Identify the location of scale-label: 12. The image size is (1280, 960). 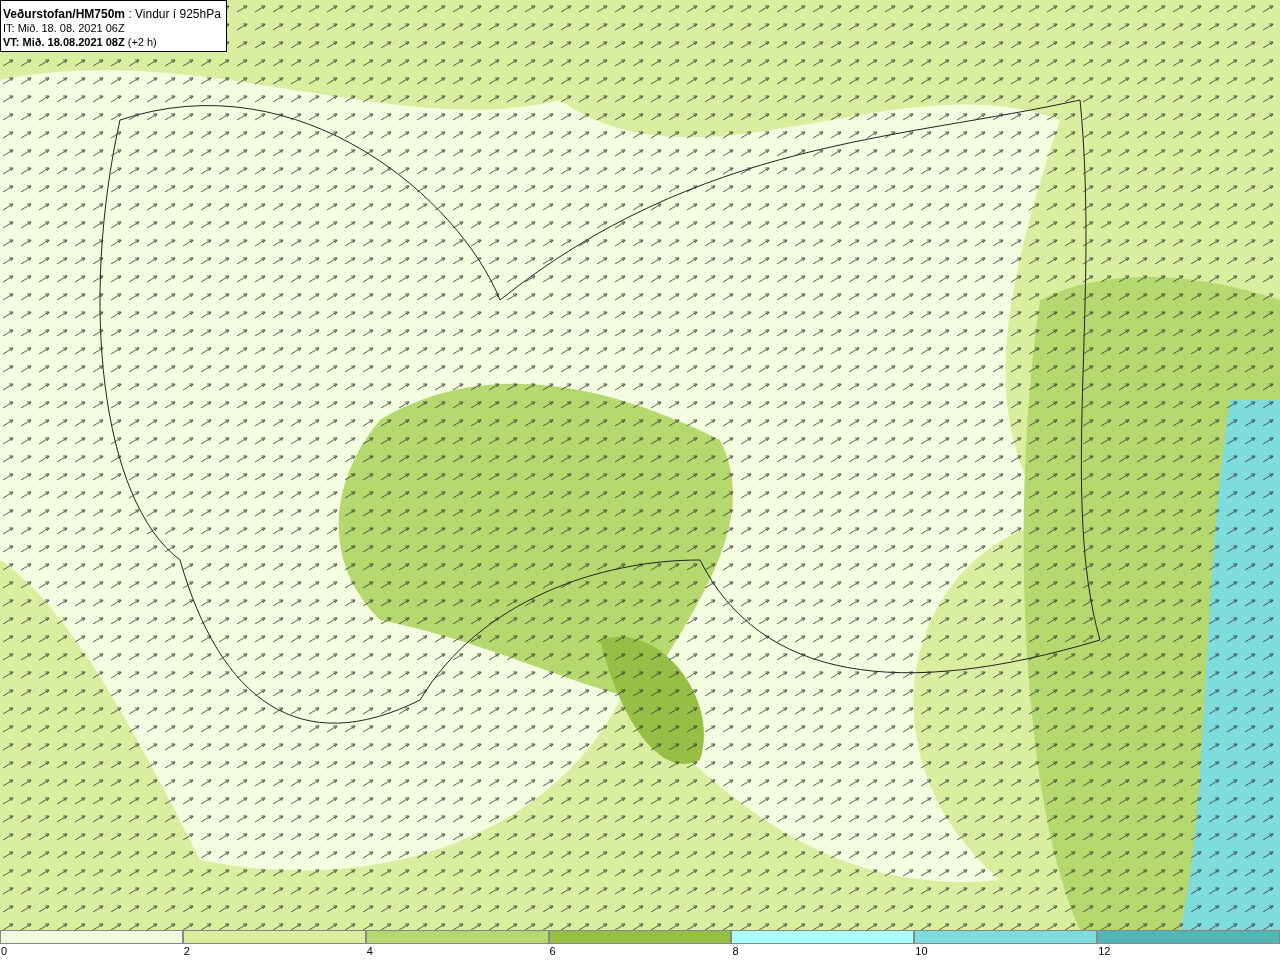
(1104, 951).